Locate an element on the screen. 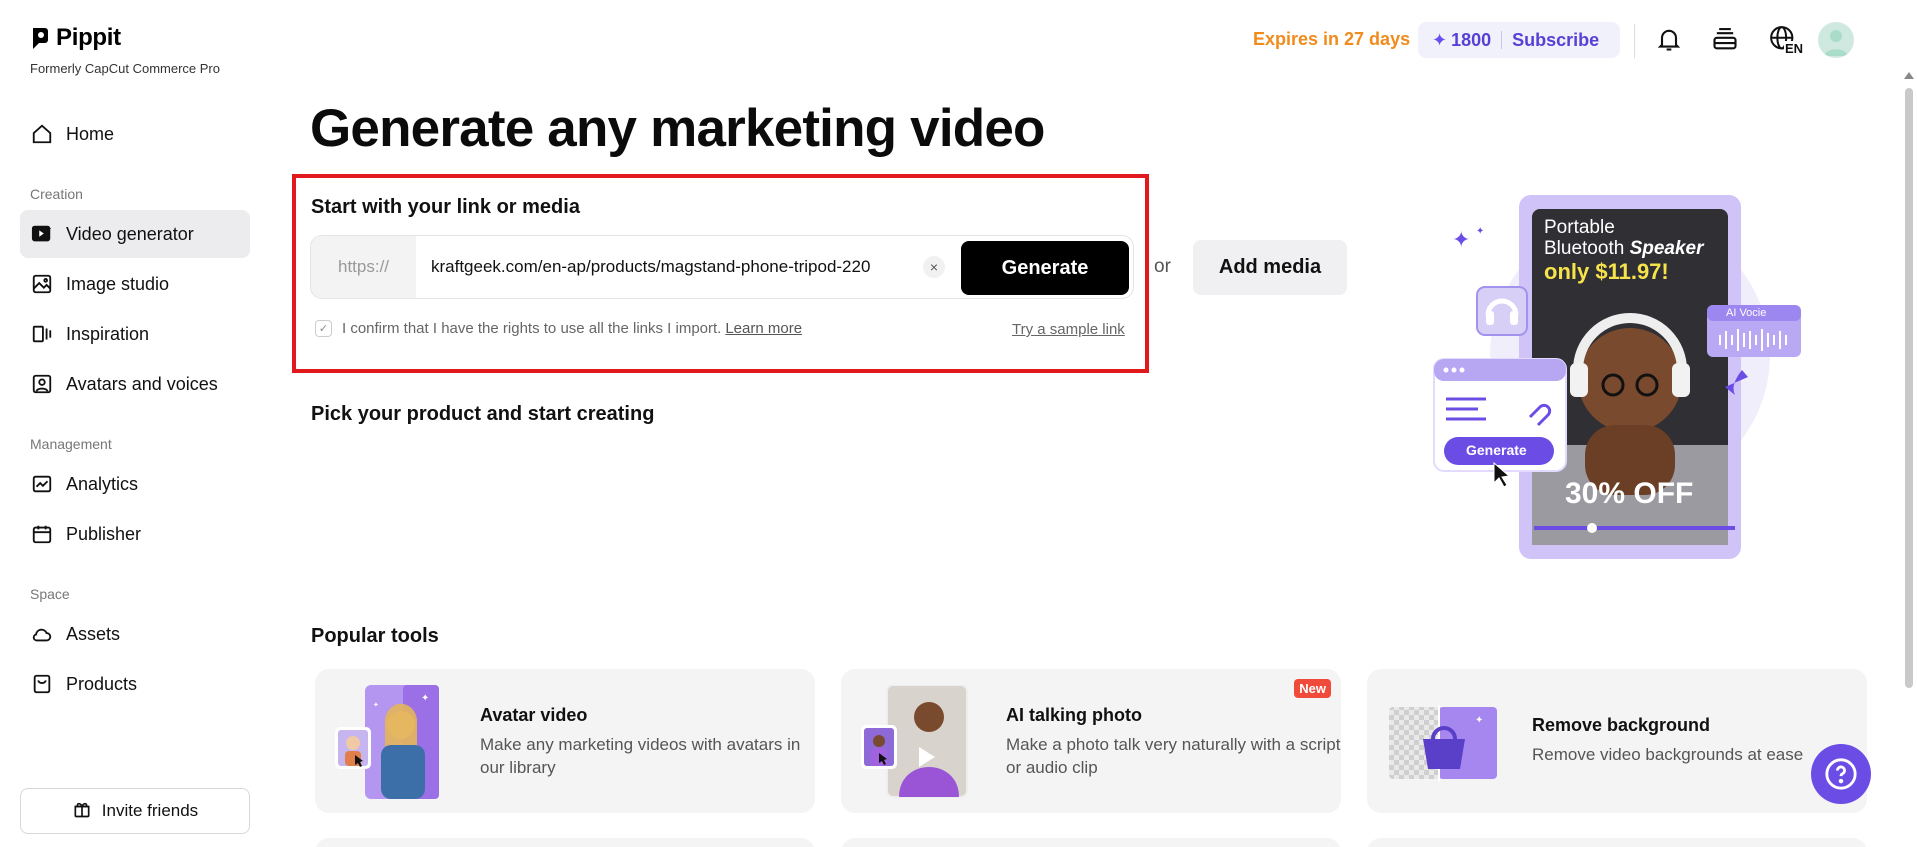 This screenshot has height=847, width=1917. generate-button: Generate is located at coordinates (1045, 268).